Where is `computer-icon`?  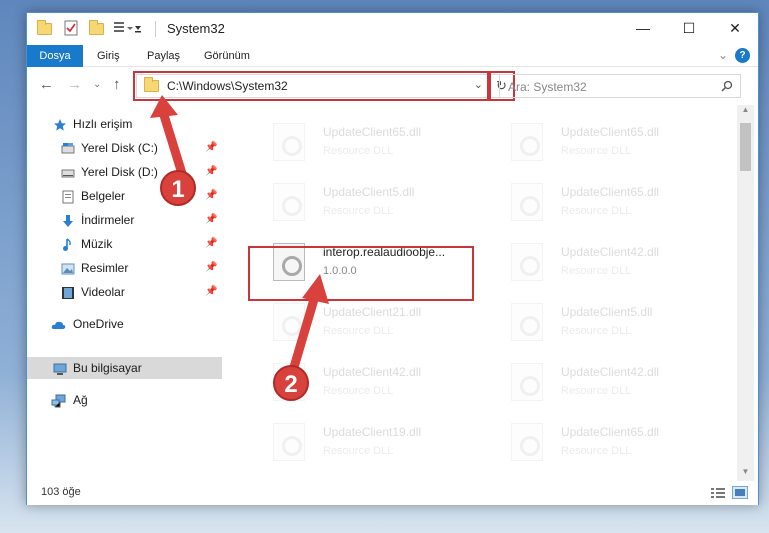 computer-icon is located at coordinates (60, 368).